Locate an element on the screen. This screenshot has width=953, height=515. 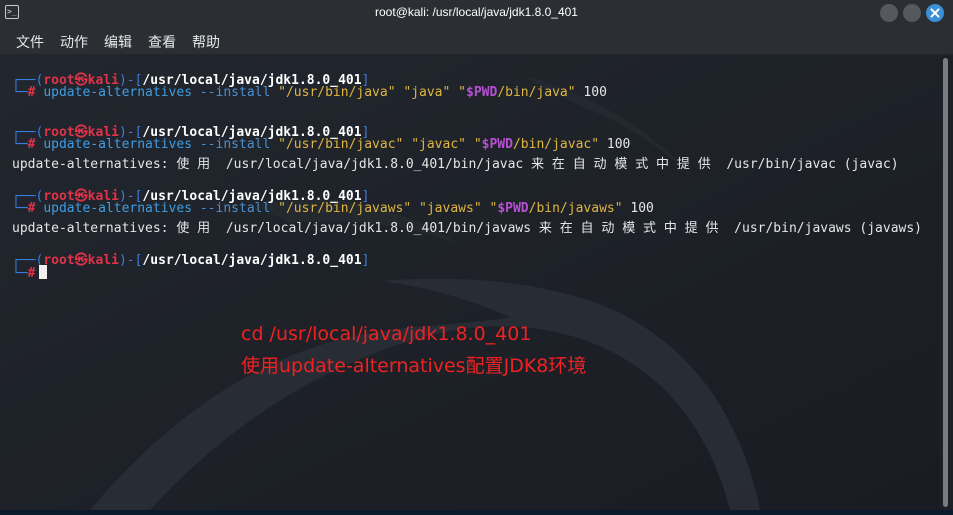
vertical-scrollbar is located at coordinates (946, 282).